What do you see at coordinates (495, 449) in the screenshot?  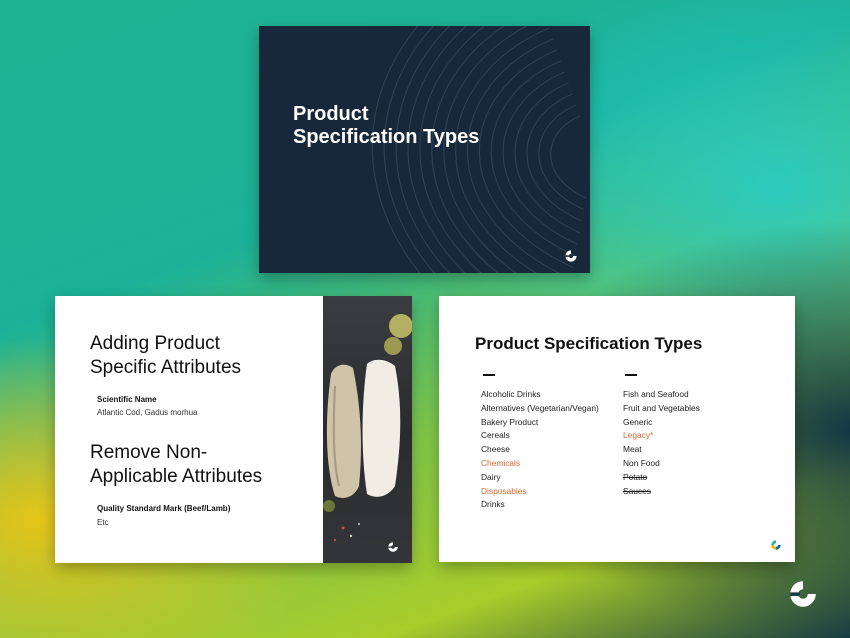 I see `spec-type-item: Cheese` at bounding box center [495, 449].